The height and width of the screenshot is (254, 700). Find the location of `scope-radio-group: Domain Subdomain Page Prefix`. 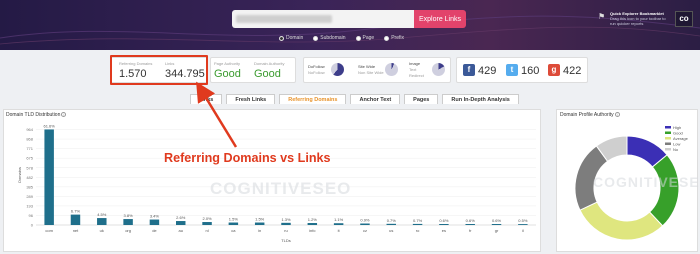

scope-radio-group: Domain Subdomain Page Prefix is located at coordinates (341, 38).